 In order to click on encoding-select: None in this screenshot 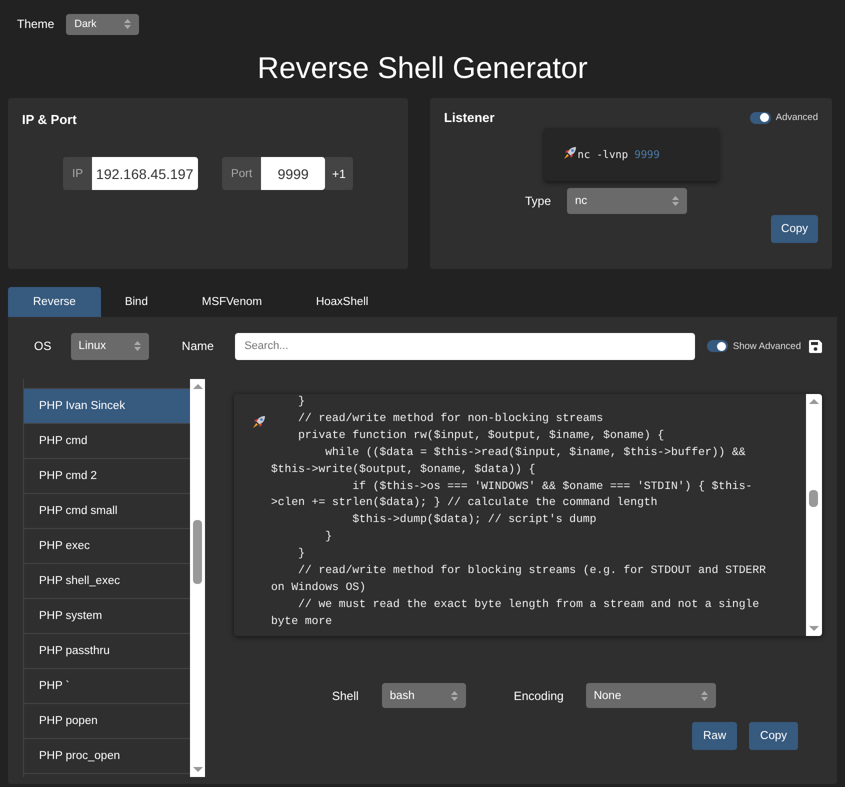, I will do `click(651, 695)`.